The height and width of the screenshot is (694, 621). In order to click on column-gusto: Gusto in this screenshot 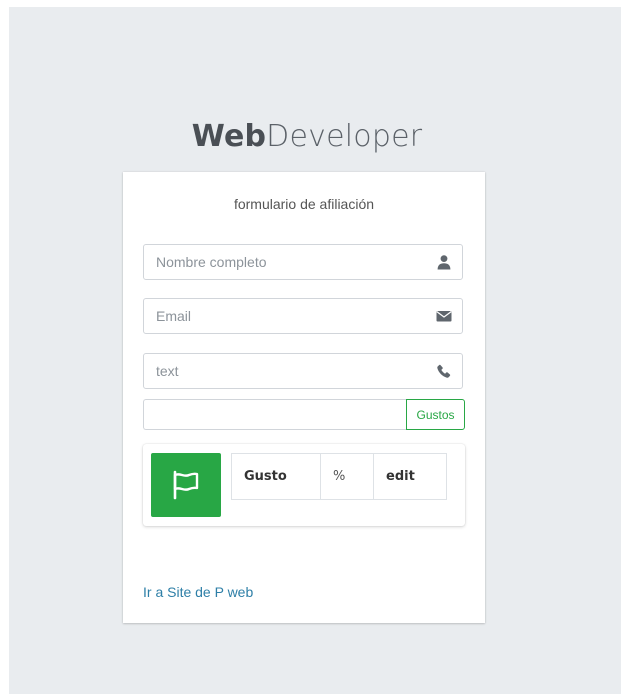, I will do `click(276, 476)`.